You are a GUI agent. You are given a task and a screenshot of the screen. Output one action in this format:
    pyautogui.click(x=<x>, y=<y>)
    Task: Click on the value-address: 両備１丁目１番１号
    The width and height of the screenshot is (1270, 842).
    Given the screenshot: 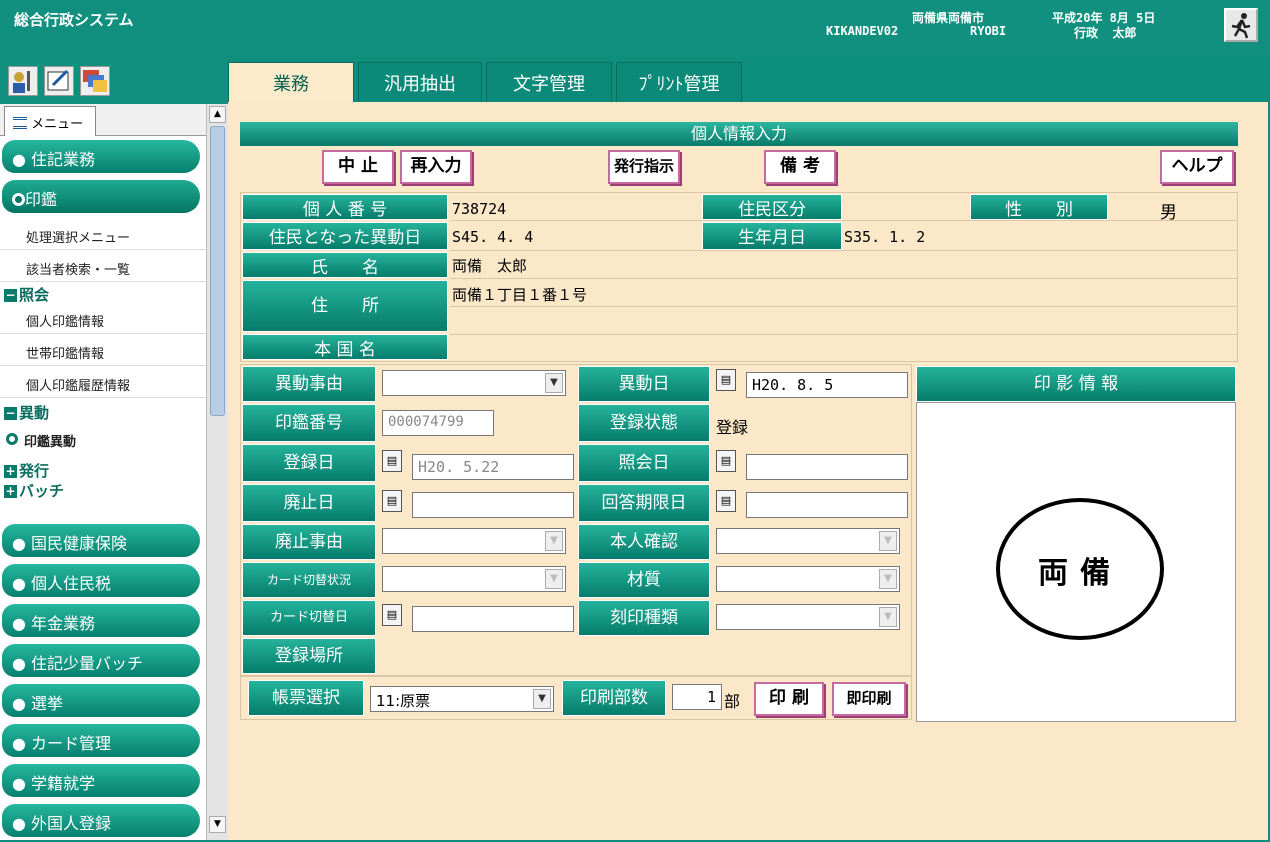 What is the action you would take?
    pyautogui.click(x=520, y=295)
    